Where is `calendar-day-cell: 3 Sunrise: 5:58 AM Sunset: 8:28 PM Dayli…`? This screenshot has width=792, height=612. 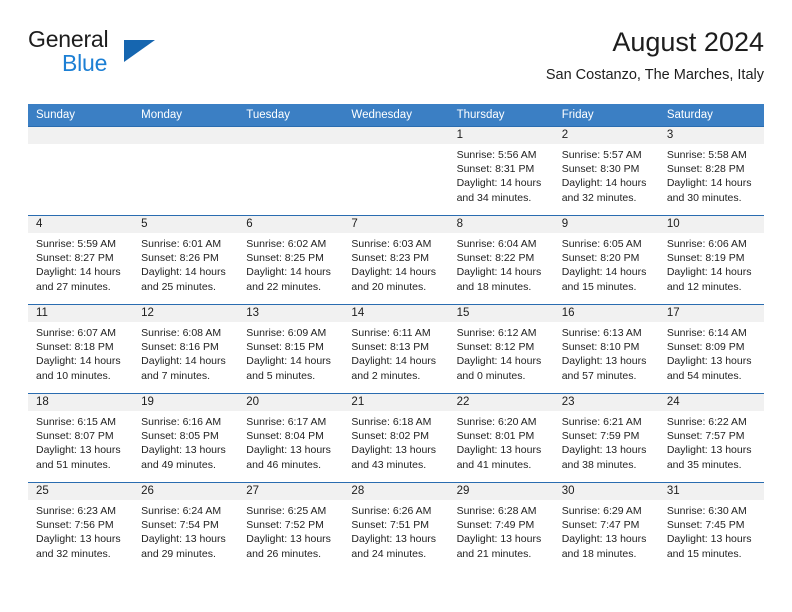 calendar-day-cell: 3 Sunrise: 5:58 AM Sunset: 8:28 PM Dayli… is located at coordinates (711, 171).